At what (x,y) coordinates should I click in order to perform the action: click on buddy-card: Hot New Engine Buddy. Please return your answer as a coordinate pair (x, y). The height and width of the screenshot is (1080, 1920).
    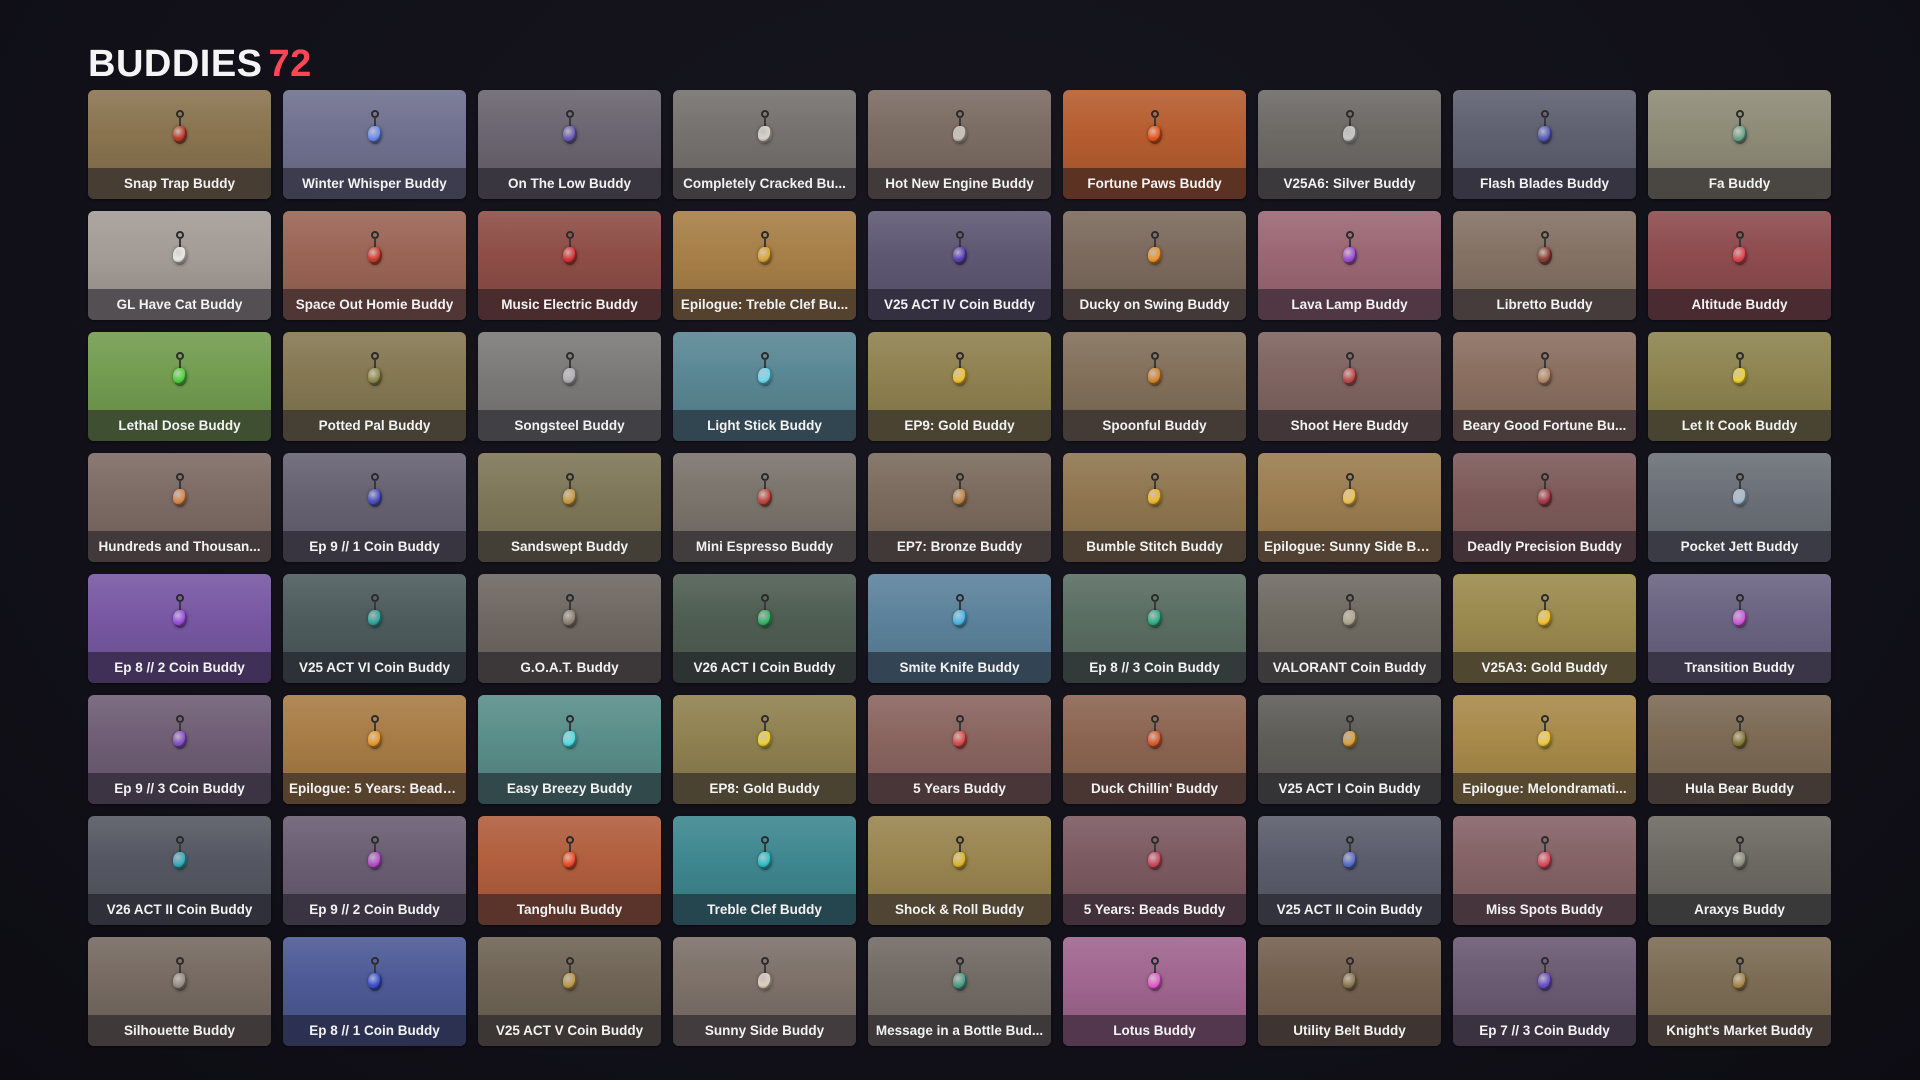
    Looking at the image, I should click on (959, 144).